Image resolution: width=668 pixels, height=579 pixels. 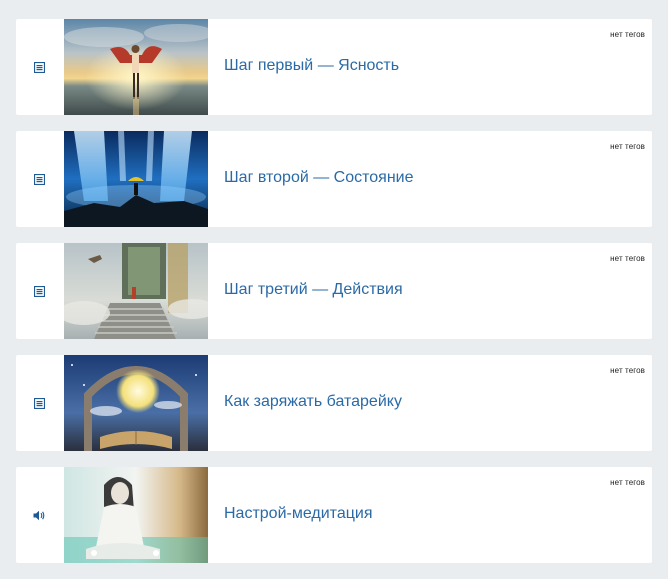 What do you see at coordinates (311, 66) in the screenshot?
I see `lesson-title-link: Шаг первый — Ясность` at bounding box center [311, 66].